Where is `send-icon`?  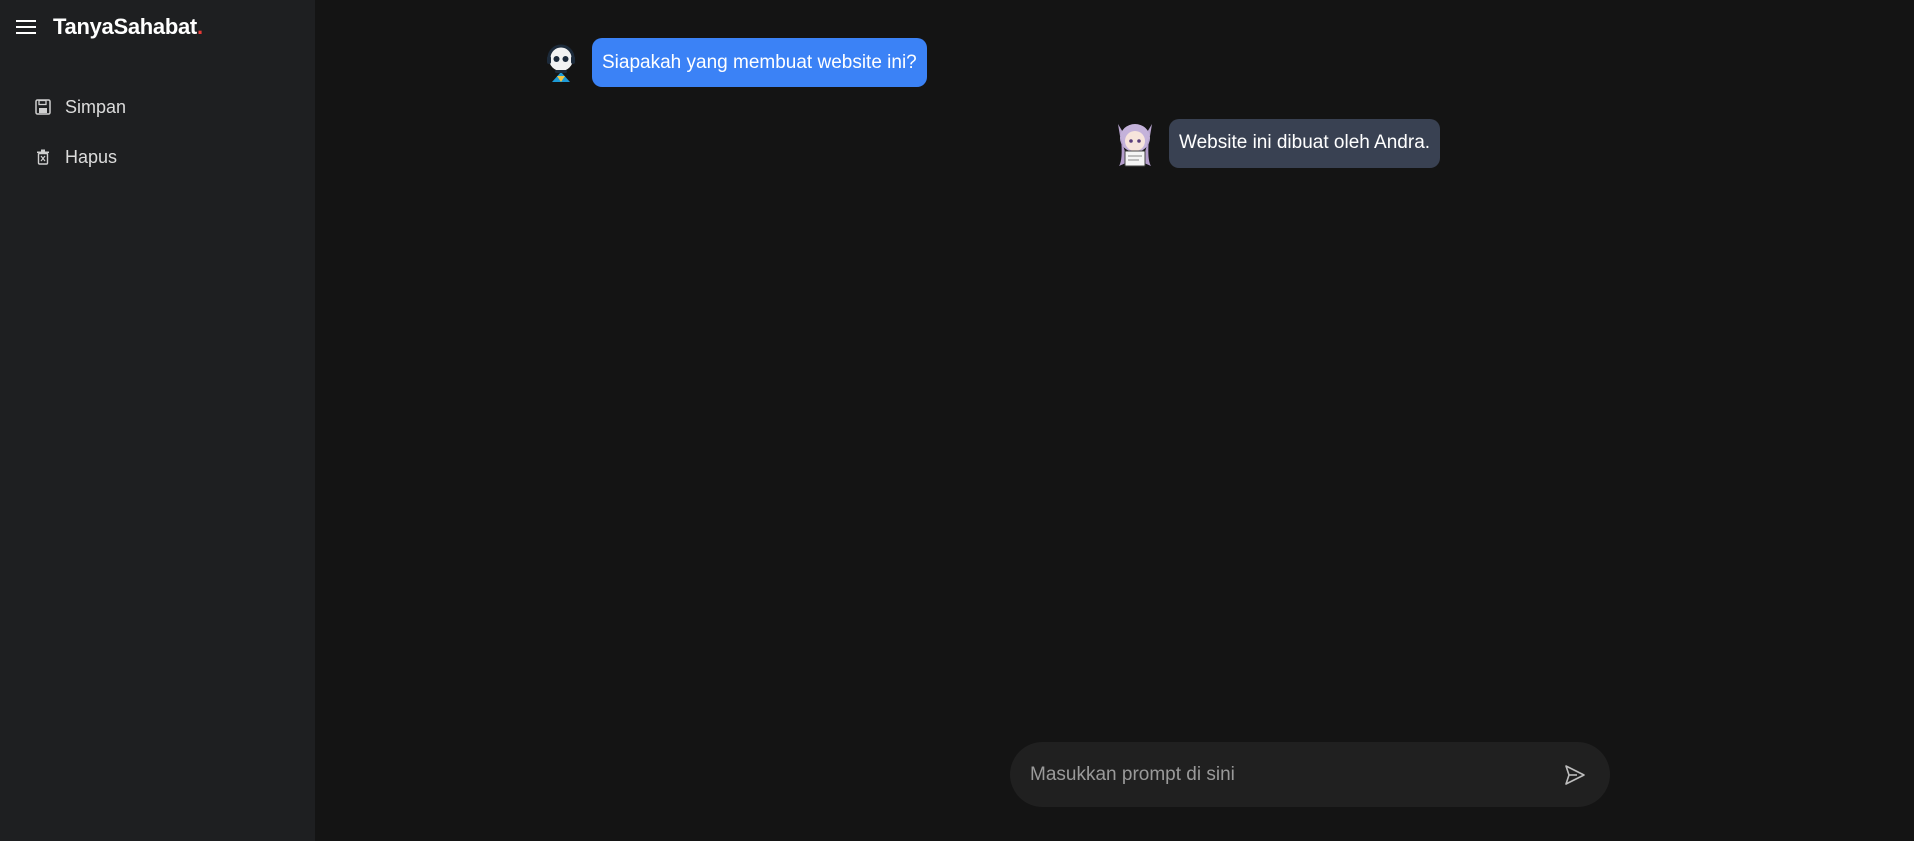
send-icon is located at coordinates (1575, 775).